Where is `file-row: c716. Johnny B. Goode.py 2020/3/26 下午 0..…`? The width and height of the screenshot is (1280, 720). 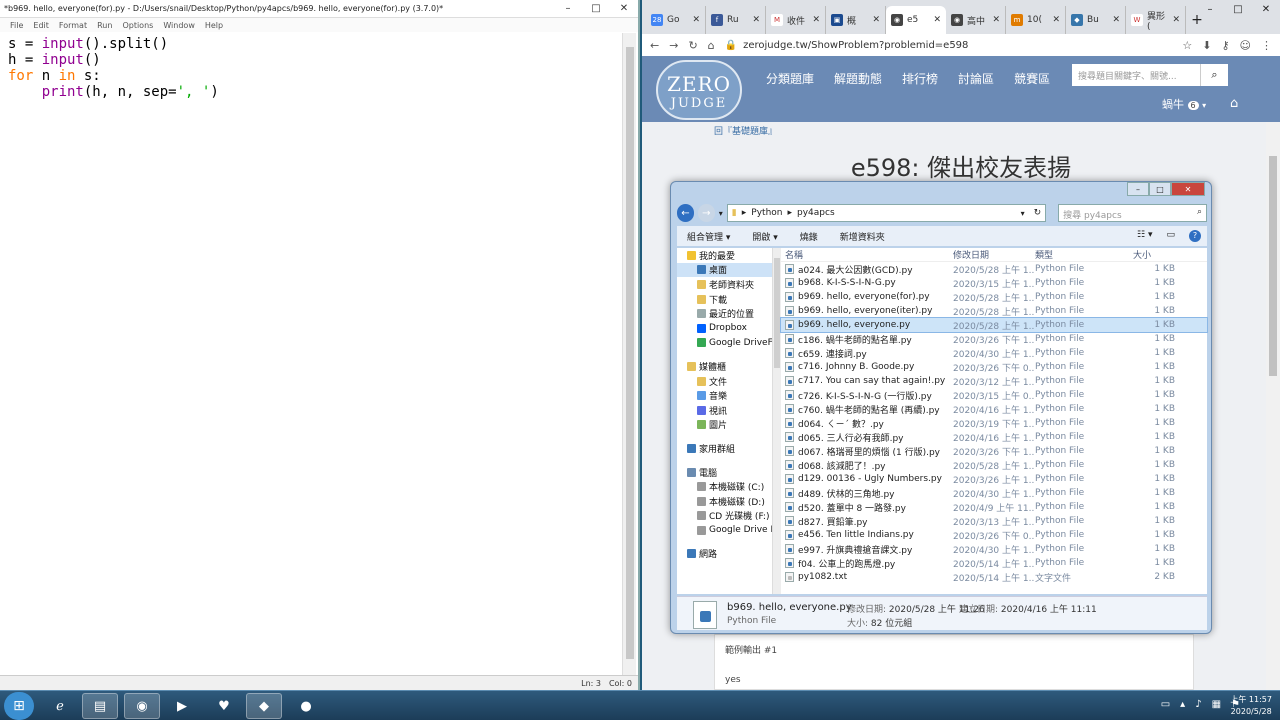 file-row: c716. Johnny B. Goode.py 2020/3/26 下午 0..… is located at coordinates (994, 367).